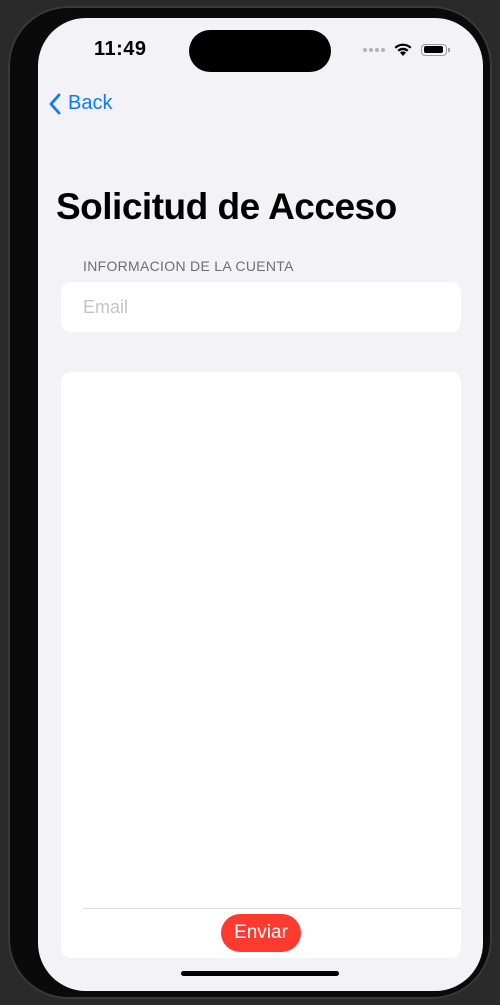  Describe the element at coordinates (260, 51) in the screenshot. I see `dynamic-island` at that location.